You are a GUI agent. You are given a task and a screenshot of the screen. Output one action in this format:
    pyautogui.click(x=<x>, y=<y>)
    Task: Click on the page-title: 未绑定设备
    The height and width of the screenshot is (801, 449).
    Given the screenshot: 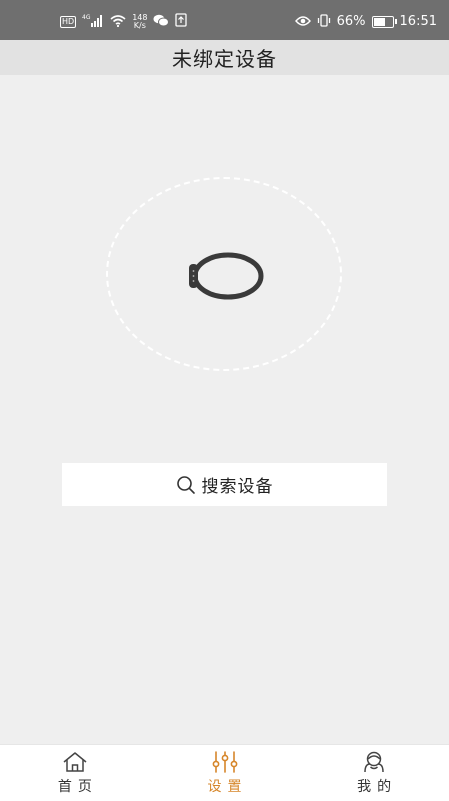 What is the action you would take?
    pyautogui.click(x=224, y=59)
    